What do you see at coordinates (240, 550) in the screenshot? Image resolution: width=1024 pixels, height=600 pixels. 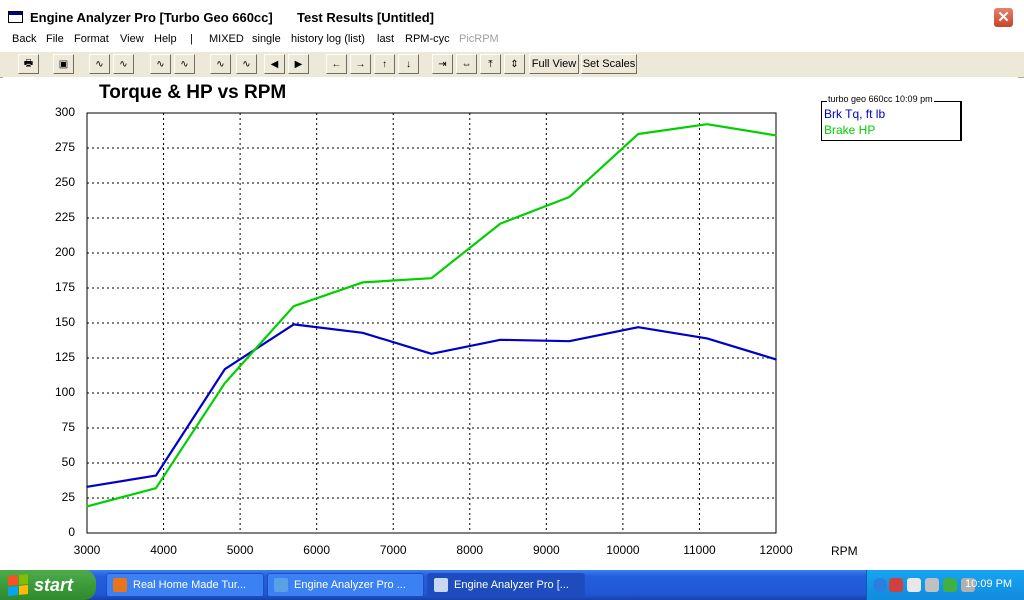 I see `x-tick-label: 5000` at bounding box center [240, 550].